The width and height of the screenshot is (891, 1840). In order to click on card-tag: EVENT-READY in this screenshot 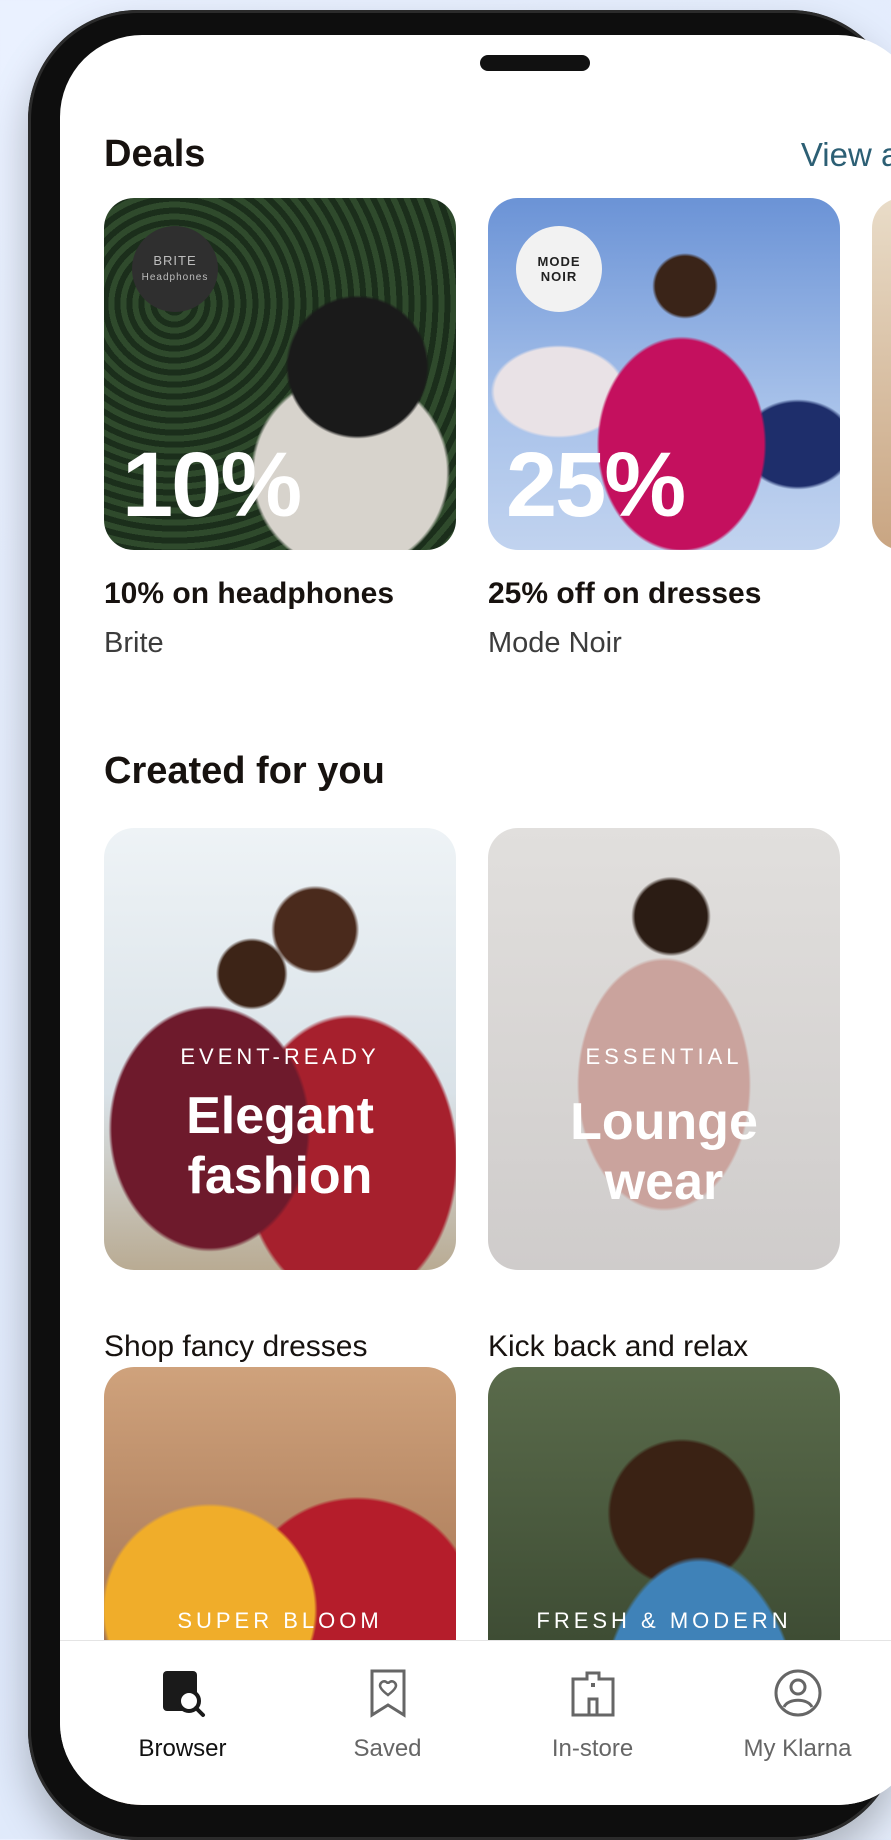, I will do `click(280, 1057)`.